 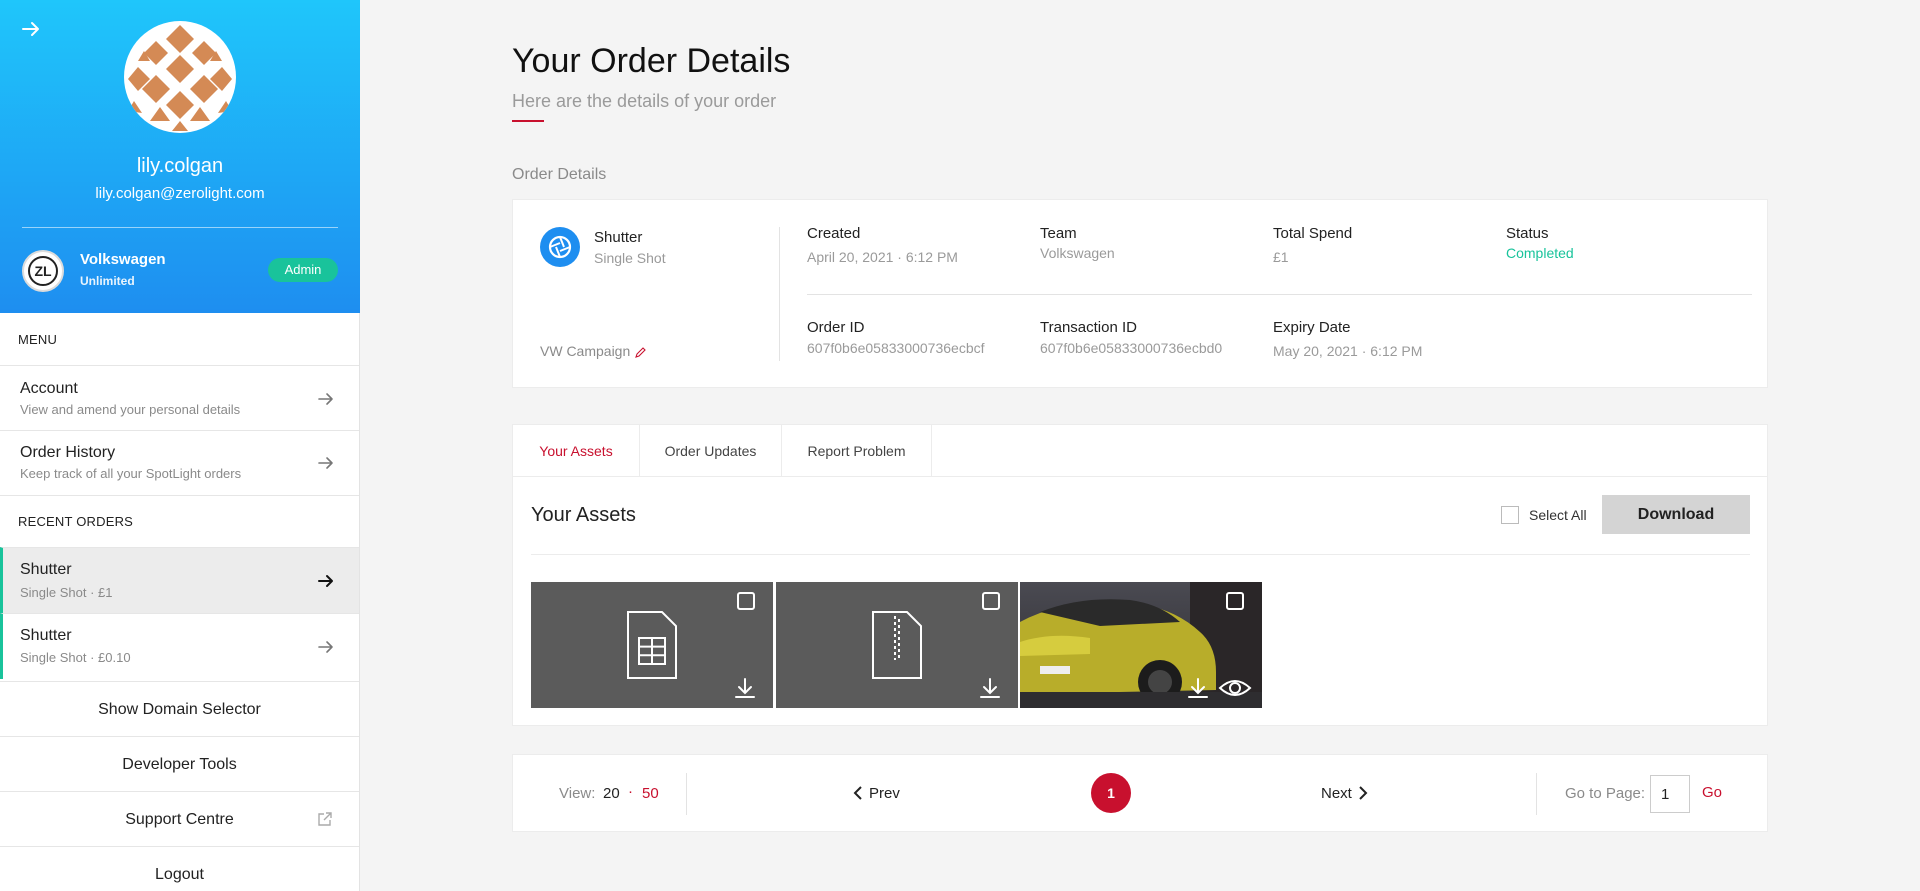 What do you see at coordinates (1077, 253) in the screenshot?
I see `team-value: Volkswagen` at bounding box center [1077, 253].